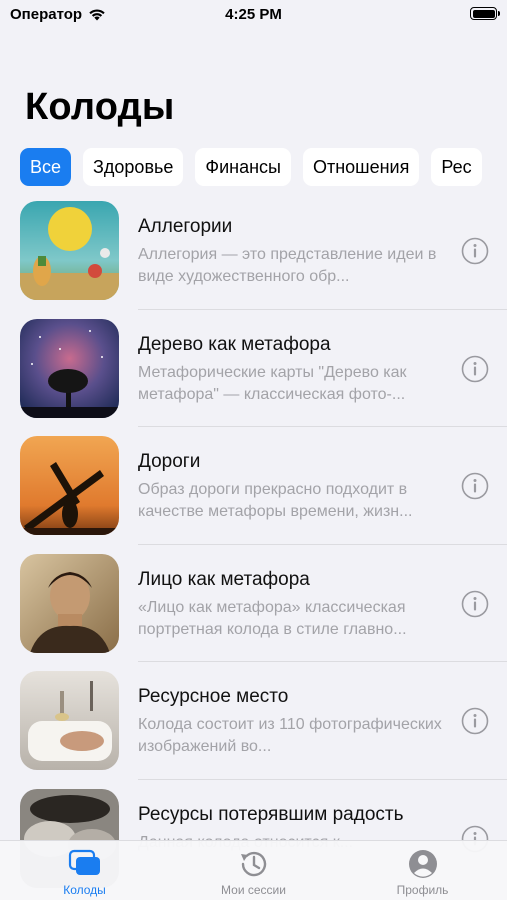 This screenshot has width=507, height=900. What do you see at coordinates (46, 167) in the screenshot?
I see `filter-chip-all: Все` at bounding box center [46, 167].